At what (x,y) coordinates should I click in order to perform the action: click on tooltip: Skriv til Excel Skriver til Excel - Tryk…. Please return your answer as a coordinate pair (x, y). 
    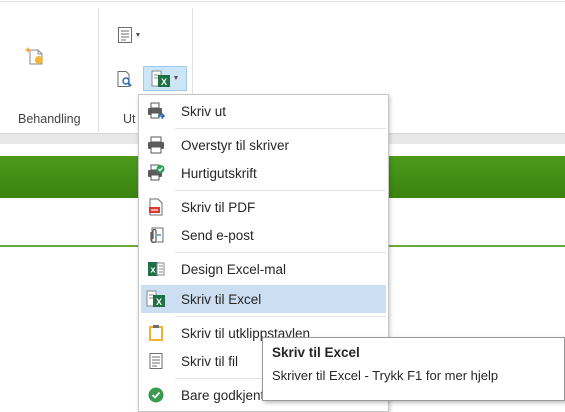
    Looking at the image, I should click on (413, 369).